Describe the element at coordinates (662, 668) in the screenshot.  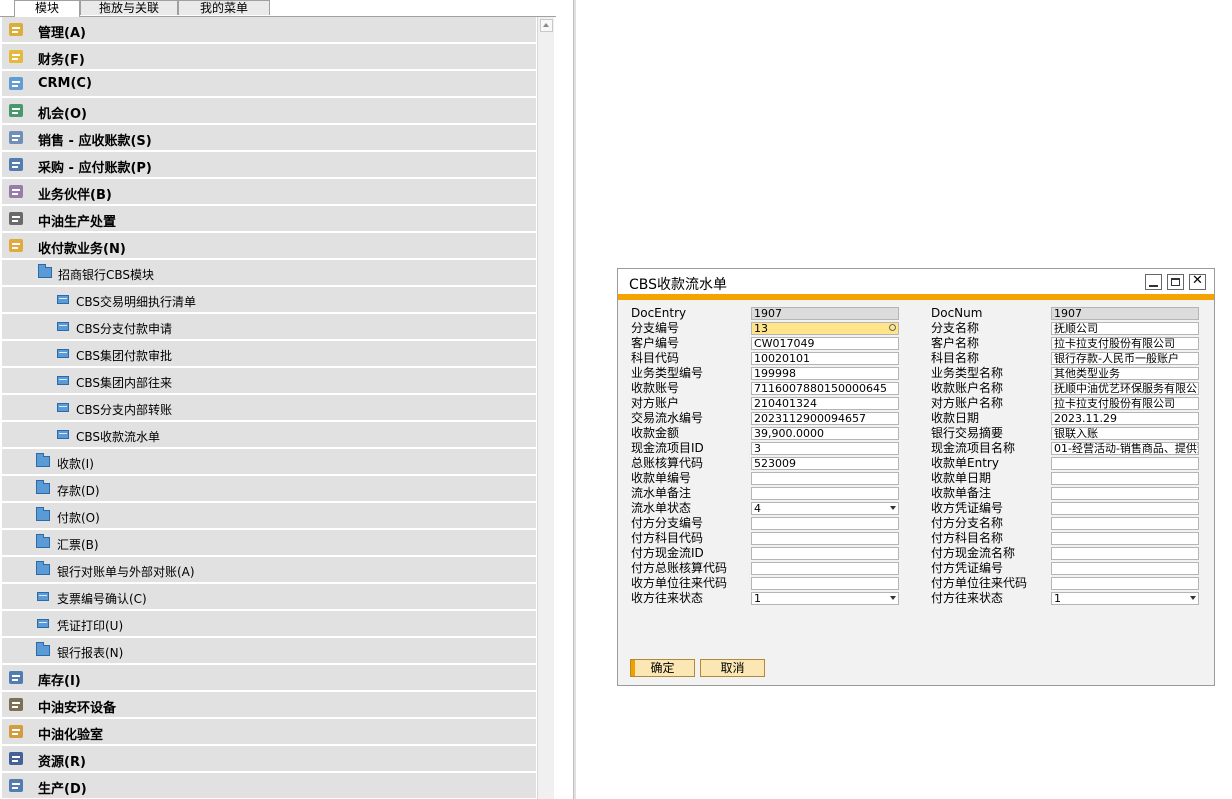
I see `ok-button: 确定` at that location.